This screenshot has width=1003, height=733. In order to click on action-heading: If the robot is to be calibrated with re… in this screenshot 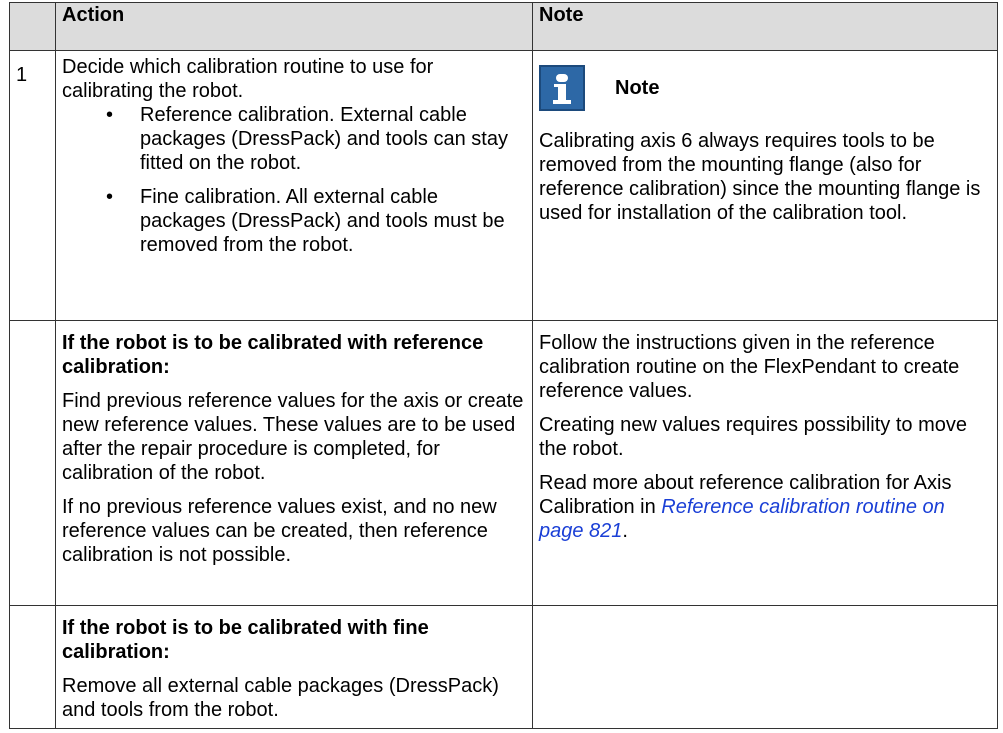, I will do `click(273, 355)`.